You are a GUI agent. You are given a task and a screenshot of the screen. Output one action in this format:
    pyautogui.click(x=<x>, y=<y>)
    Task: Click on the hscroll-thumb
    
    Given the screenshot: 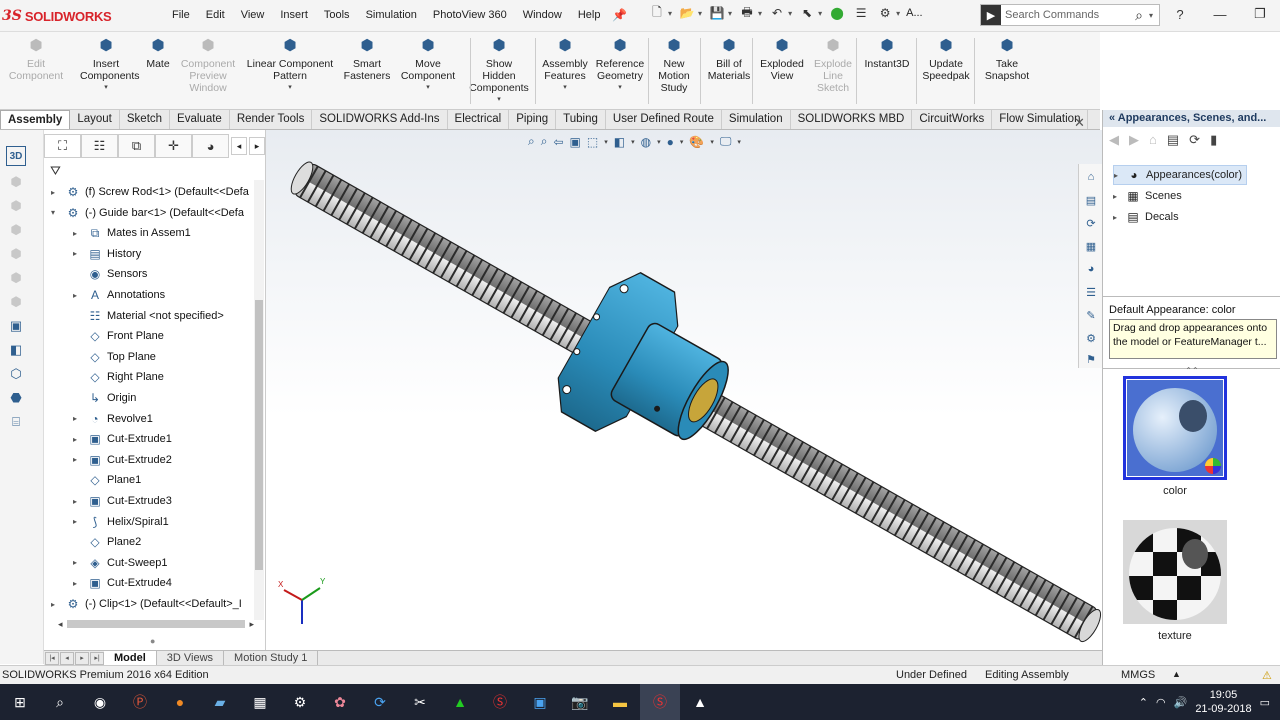 What is the action you would take?
    pyautogui.click(x=156, y=624)
    